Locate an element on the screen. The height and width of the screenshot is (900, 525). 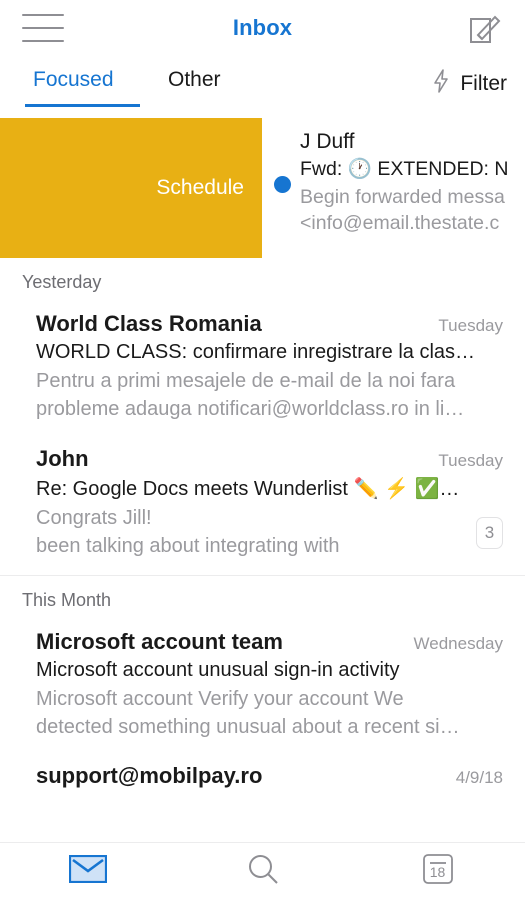
hamburger-menu-icon is located at coordinates (43, 28).